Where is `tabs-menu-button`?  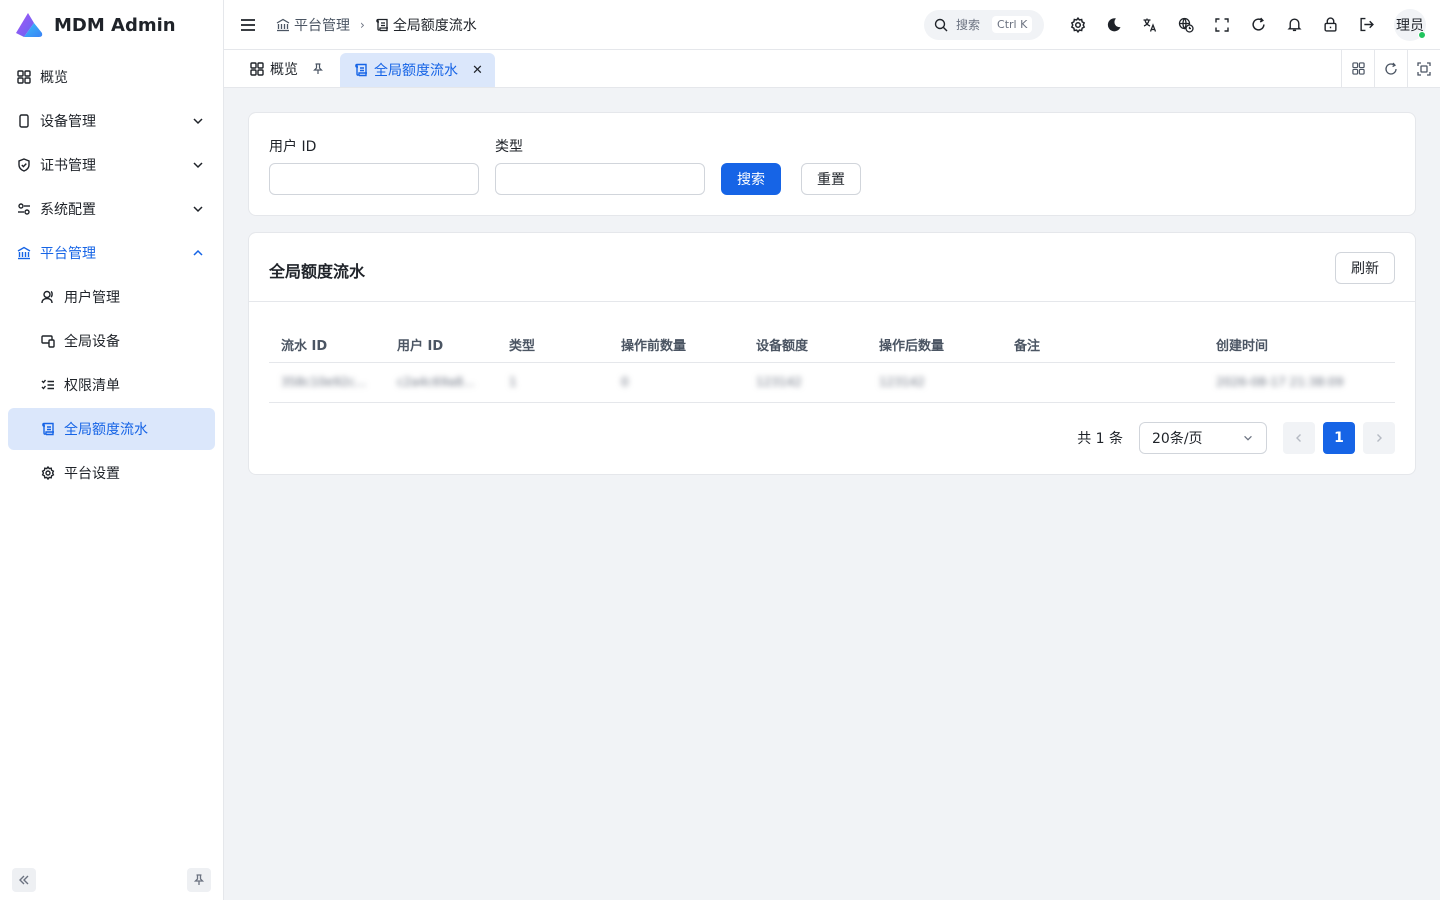
tabs-menu-button is located at coordinates (1357, 68).